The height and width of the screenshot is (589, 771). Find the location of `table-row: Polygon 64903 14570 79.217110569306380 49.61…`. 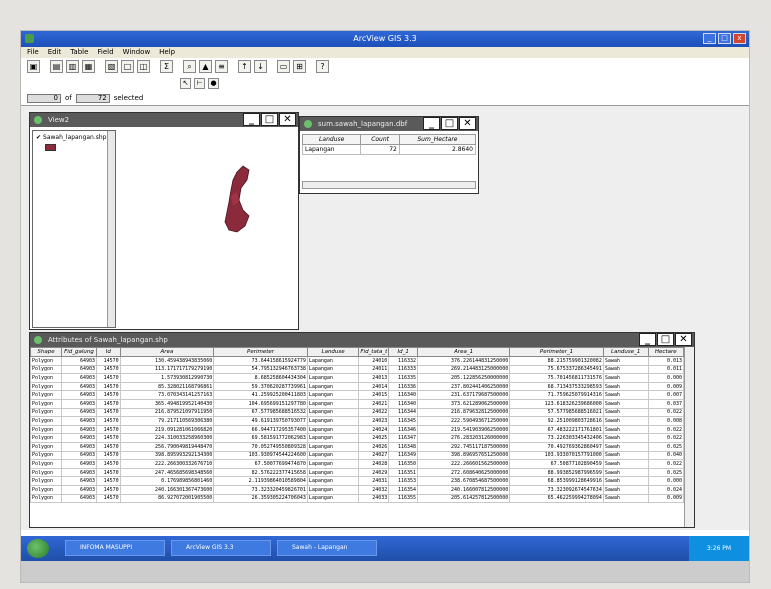

table-row: Polygon 64903 14570 79.217110569306380 49.61… is located at coordinates (357, 421).